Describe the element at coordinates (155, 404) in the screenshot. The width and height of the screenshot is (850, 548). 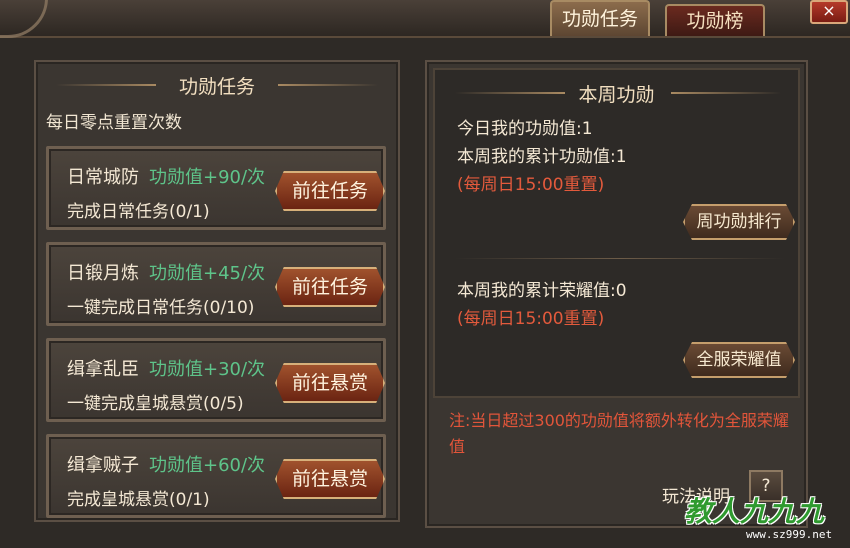
I see `task-progress: 一键完成皇城悬赏(0/5)` at that location.